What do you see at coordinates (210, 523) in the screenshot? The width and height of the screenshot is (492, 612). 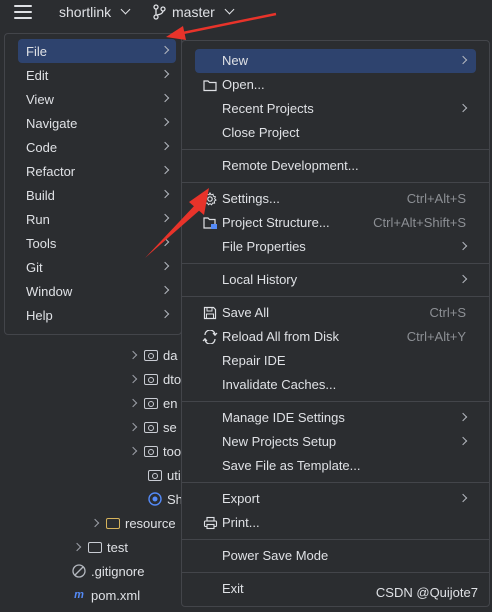 I see `printer-icon` at bounding box center [210, 523].